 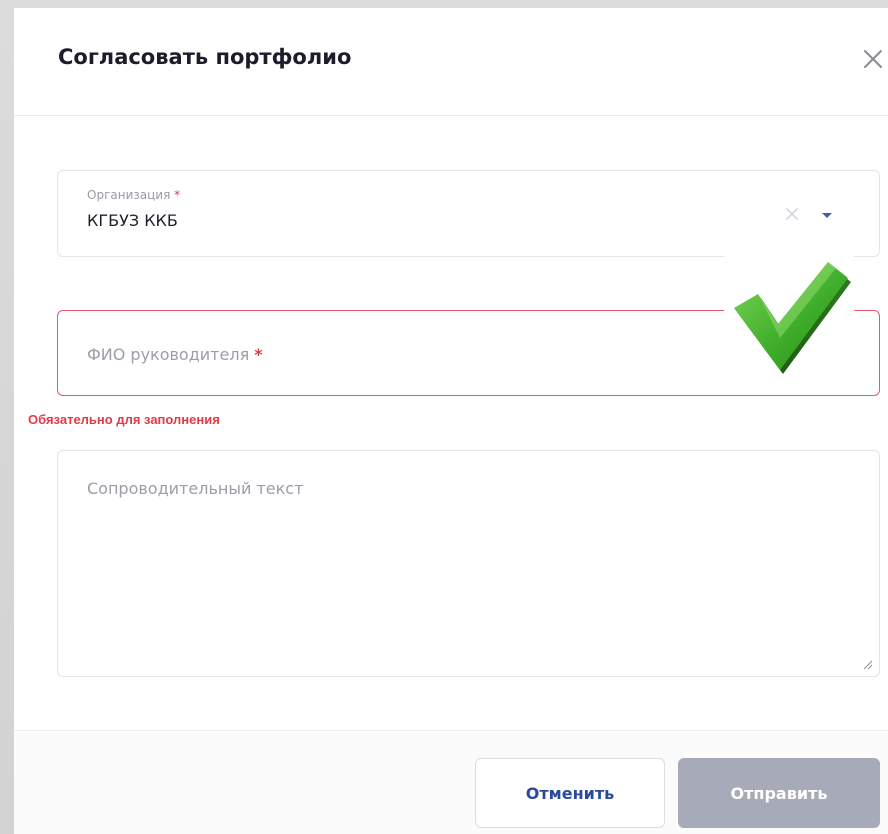 I want to click on checkmark-overlay, so click(x=789, y=315).